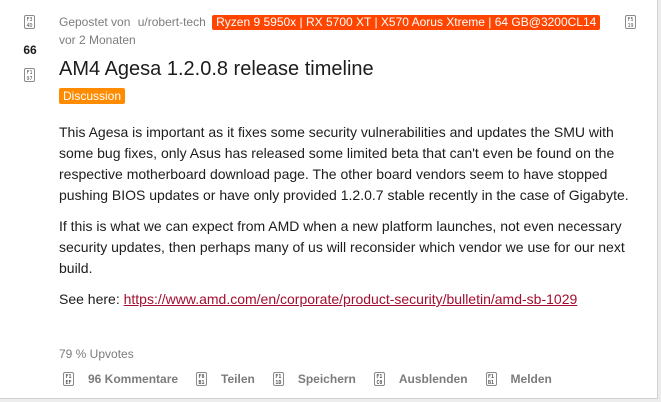 The width and height of the screenshot is (661, 402). What do you see at coordinates (202, 379) in the screenshot?
I see `share-icon: F8 B1` at bounding box center [202, 379].